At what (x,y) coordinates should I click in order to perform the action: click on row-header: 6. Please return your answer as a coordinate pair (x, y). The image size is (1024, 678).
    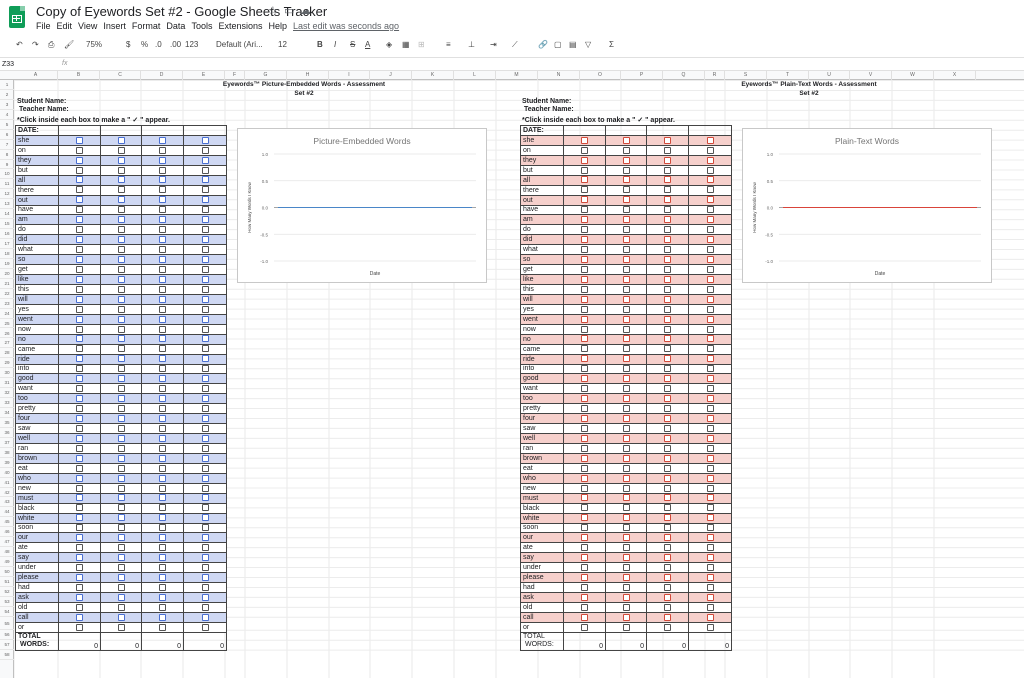
    Looking at the image, I should click on (7, 135).